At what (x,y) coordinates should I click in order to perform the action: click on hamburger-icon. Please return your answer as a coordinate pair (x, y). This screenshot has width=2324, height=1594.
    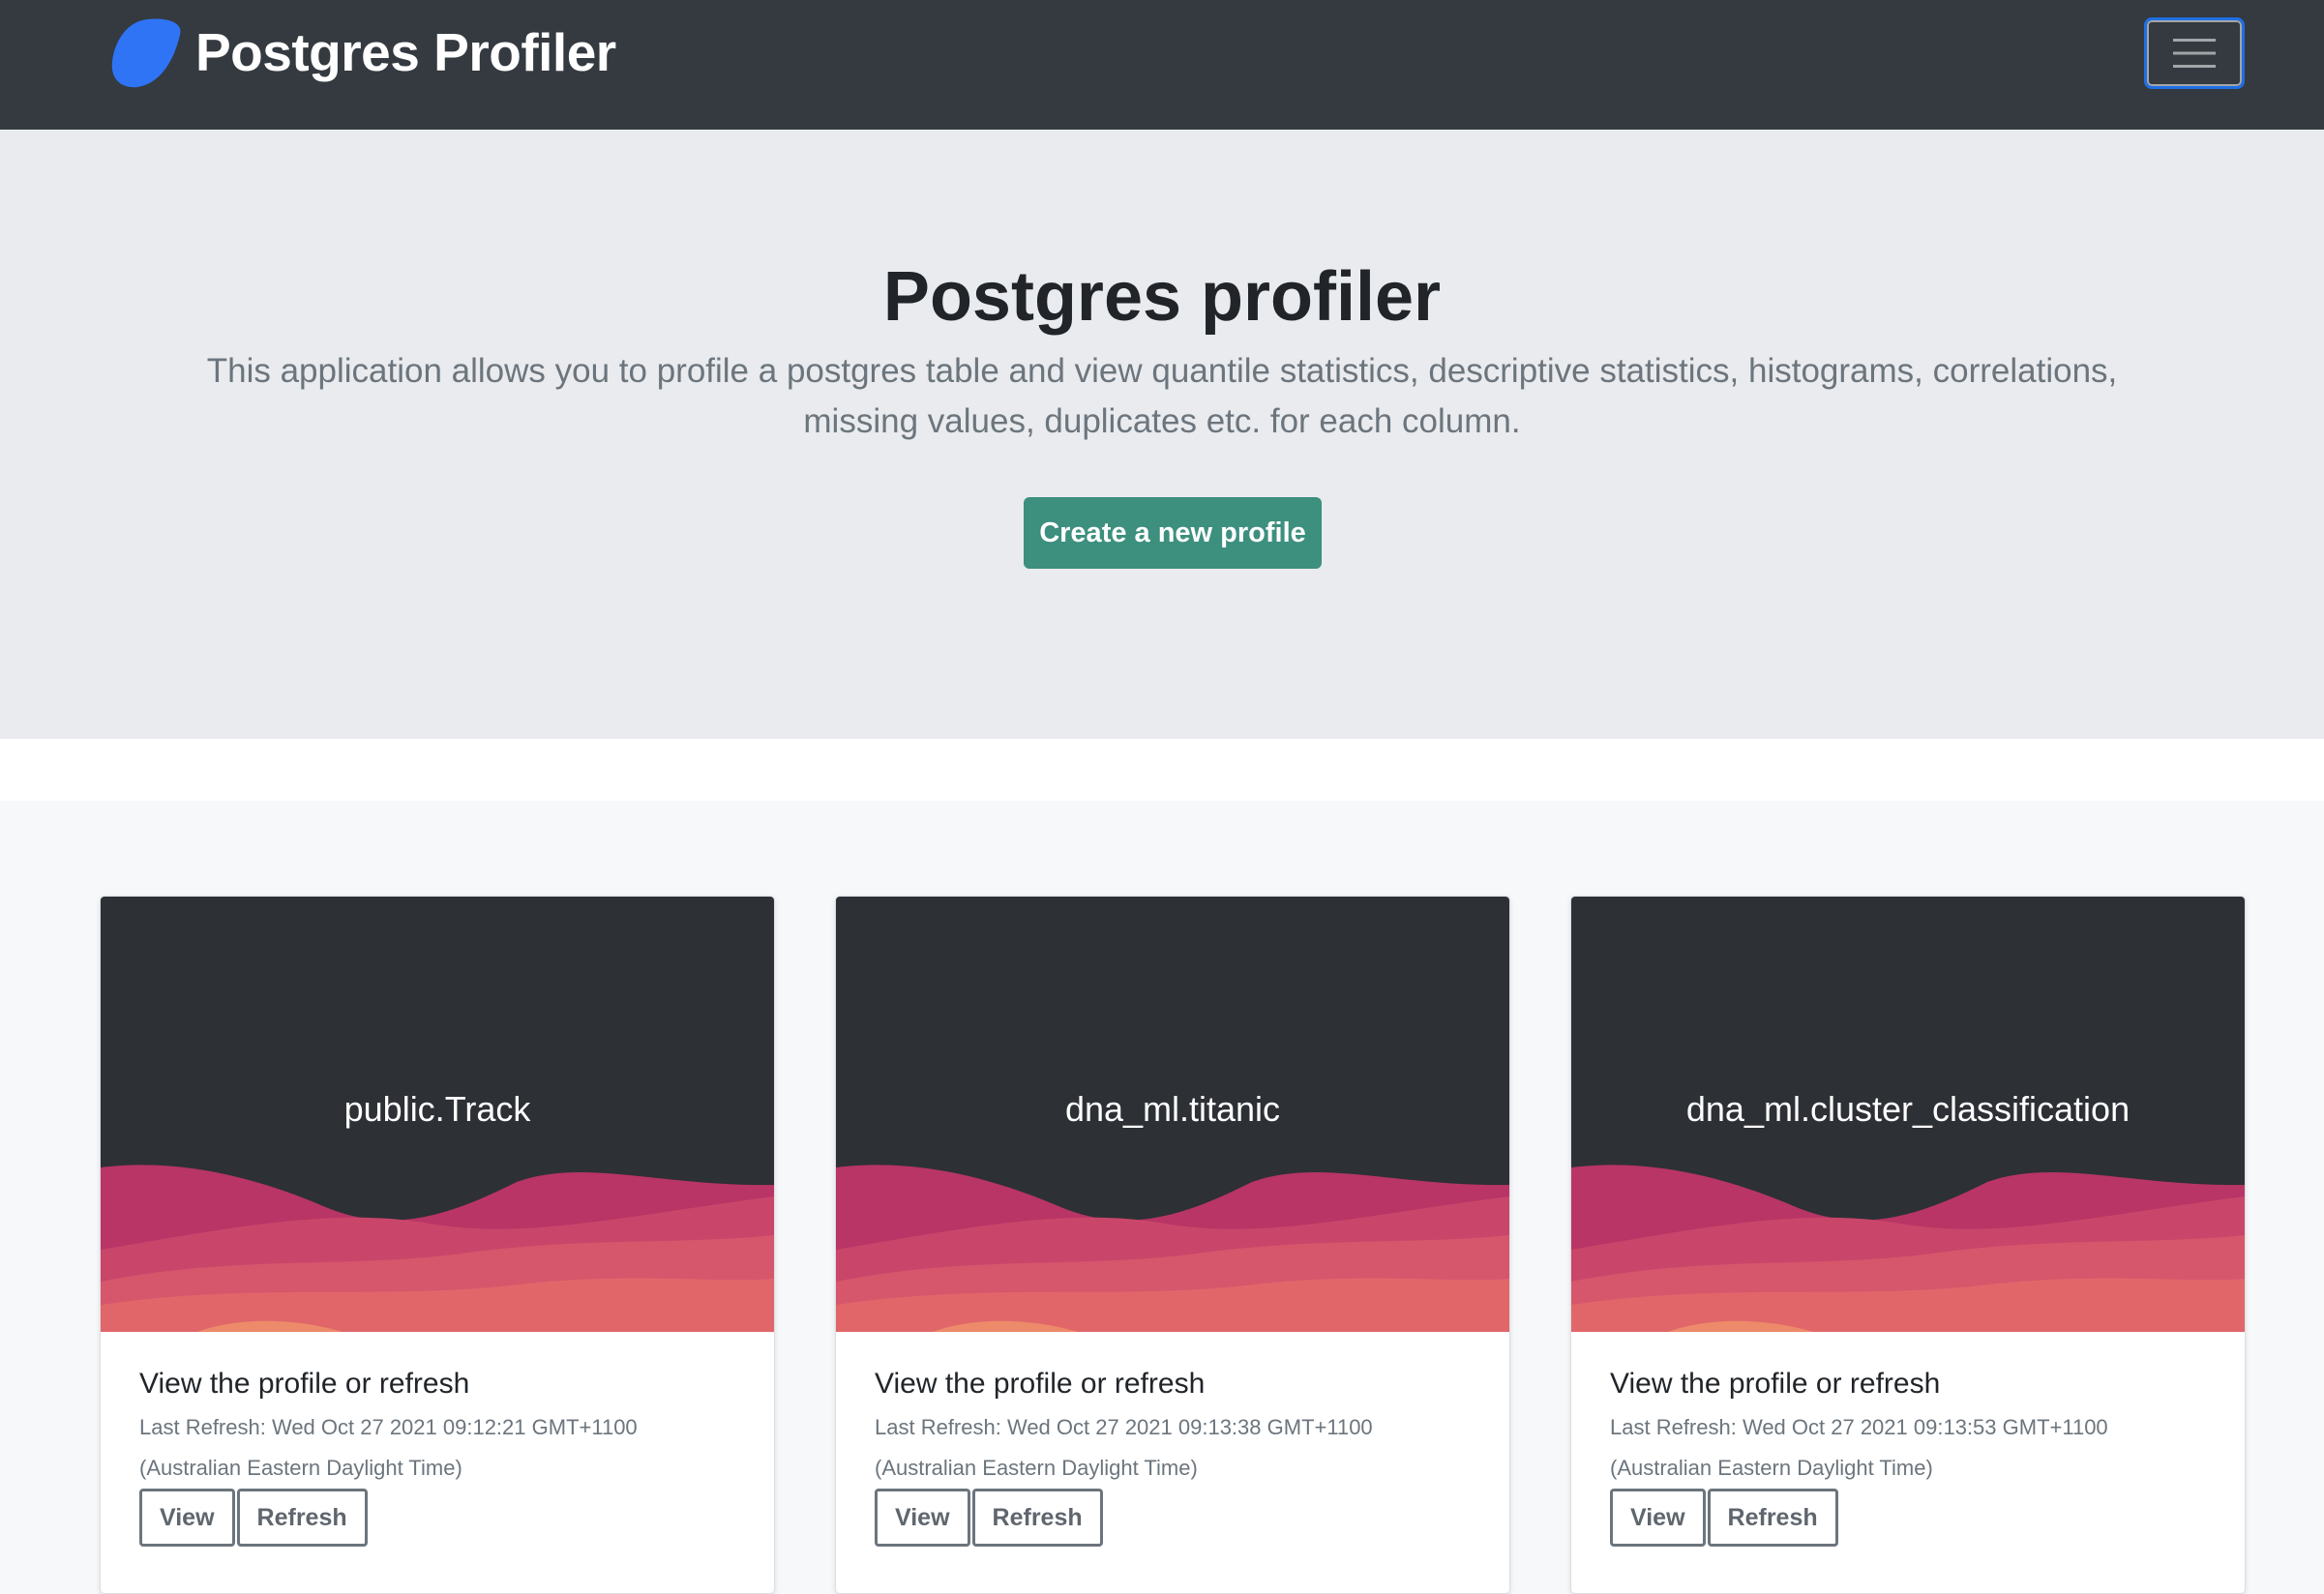
    Looking at the image, I should click on (2195, 53).